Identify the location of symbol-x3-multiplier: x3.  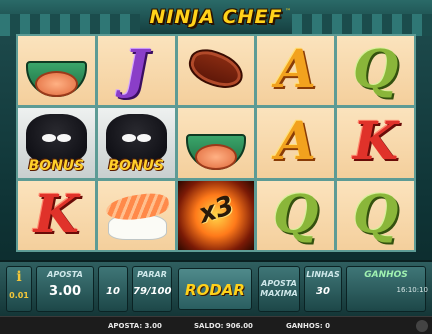
(216, 215).